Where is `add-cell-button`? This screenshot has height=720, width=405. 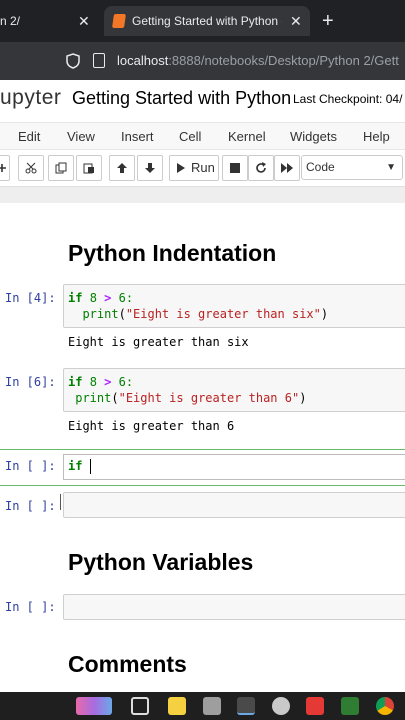
add-cell-button is located at coordinates (5, 168).